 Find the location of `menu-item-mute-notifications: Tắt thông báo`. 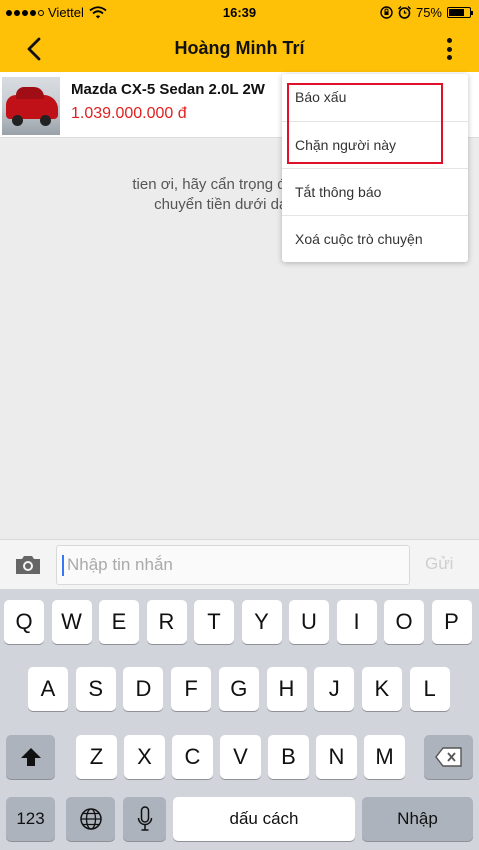

menu-item-mute-notifications: Tắt thông báo is located at coordinates (375, 191).